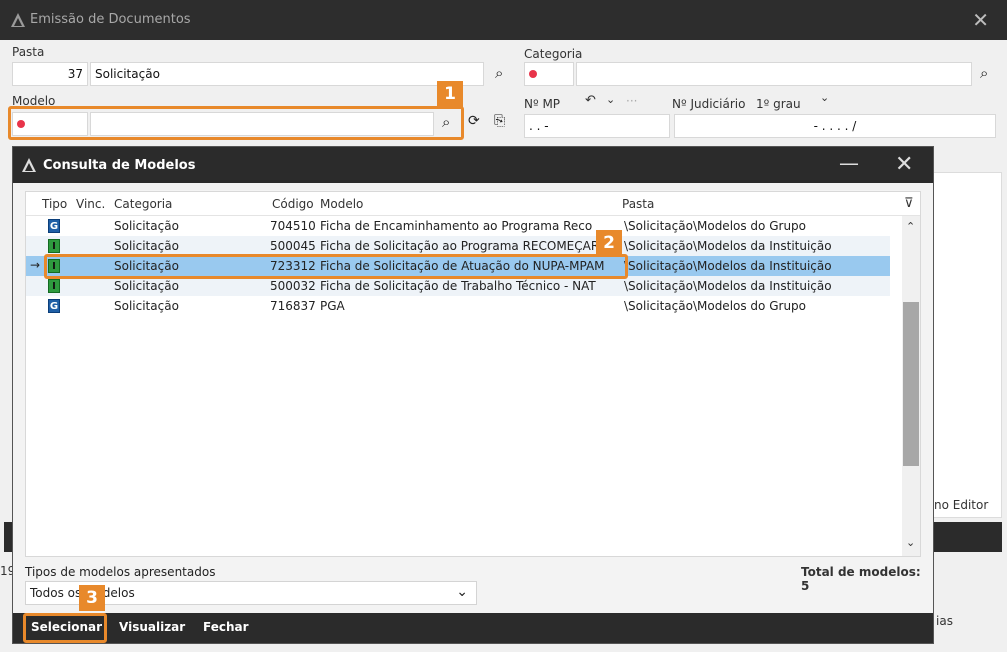 The width and height of the screenshot is (1007, 652). I want to click on col-pasta: Pasta, so click(638, 204).